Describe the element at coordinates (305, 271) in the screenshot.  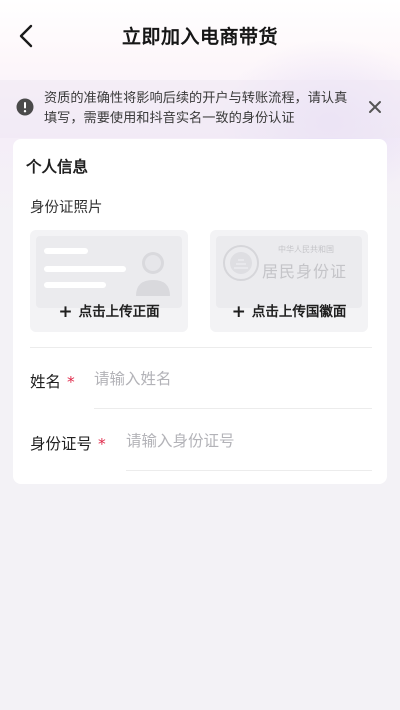
I see `card-title-text: 居民身份证` at that location.